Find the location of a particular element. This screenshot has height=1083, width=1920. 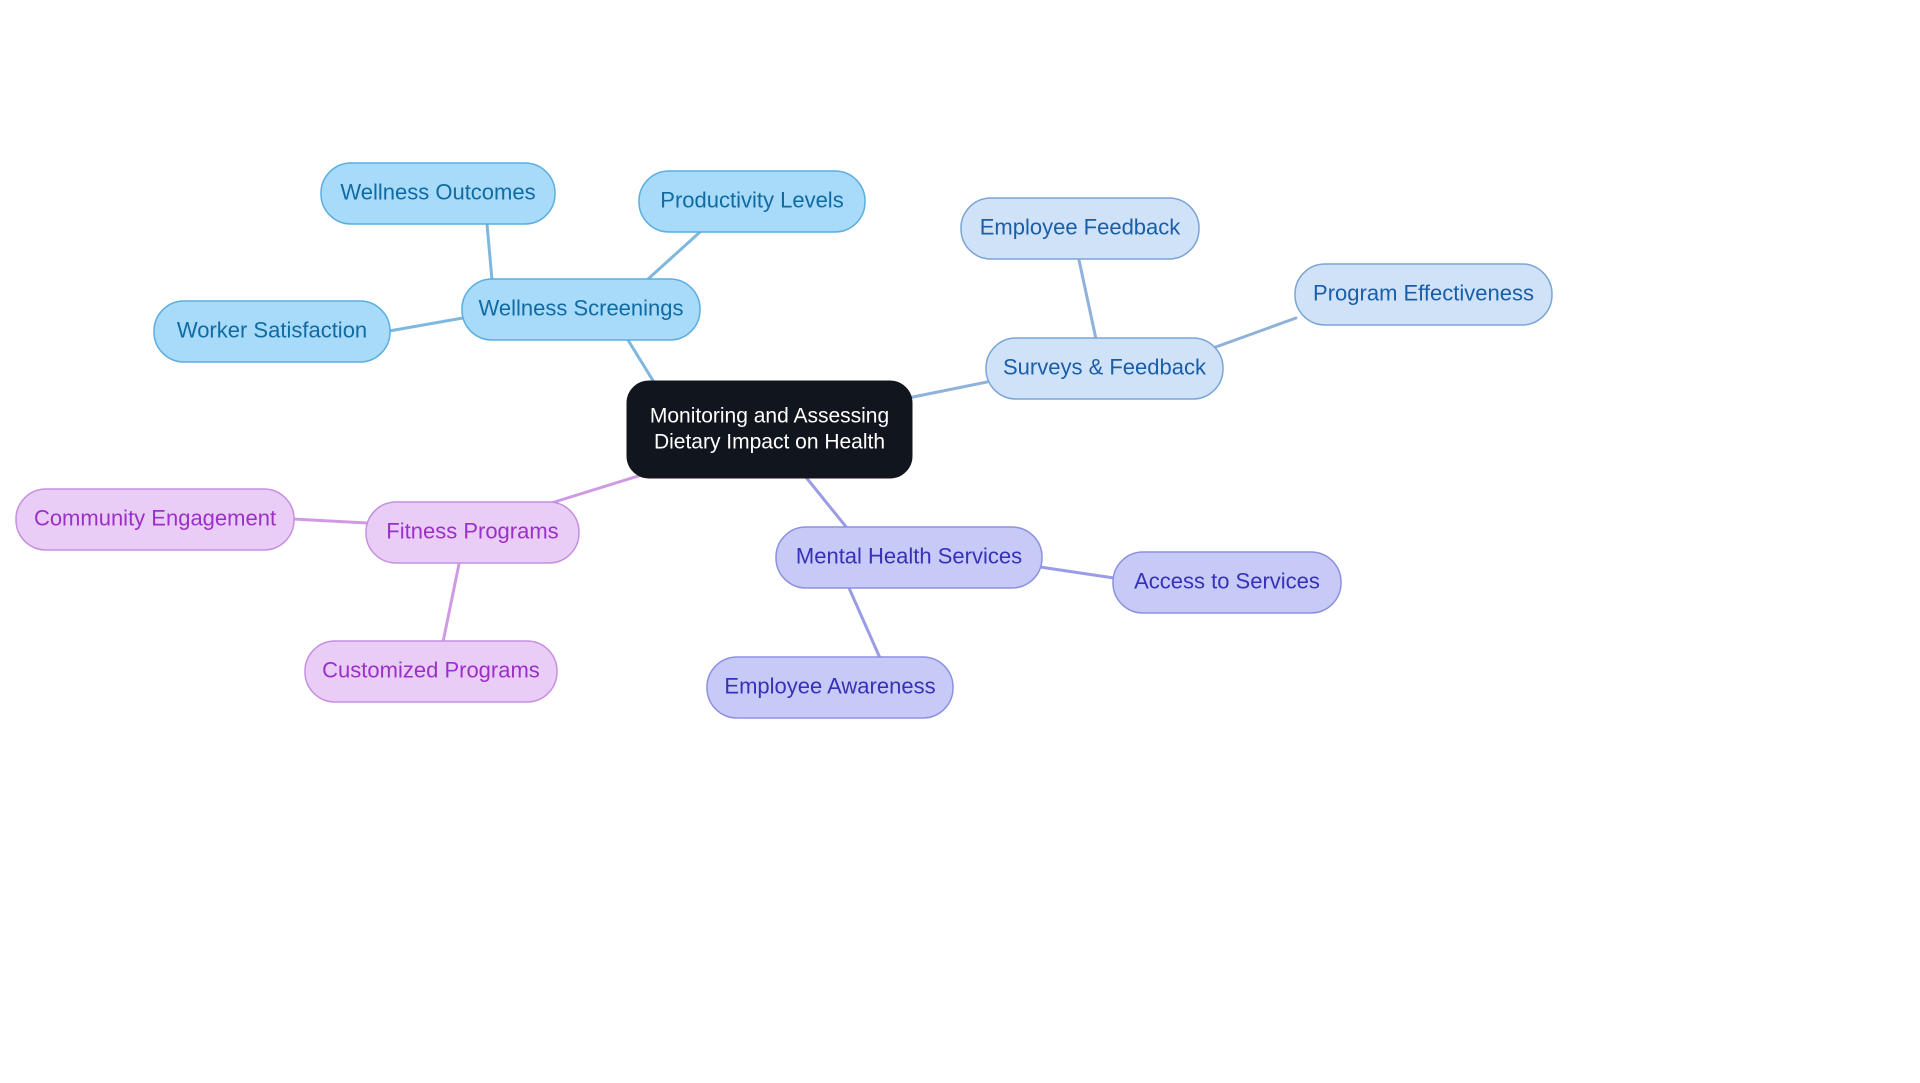

node-label-worker-satisfaction: Worker Satisfaction is located at coordinates (272, 329).